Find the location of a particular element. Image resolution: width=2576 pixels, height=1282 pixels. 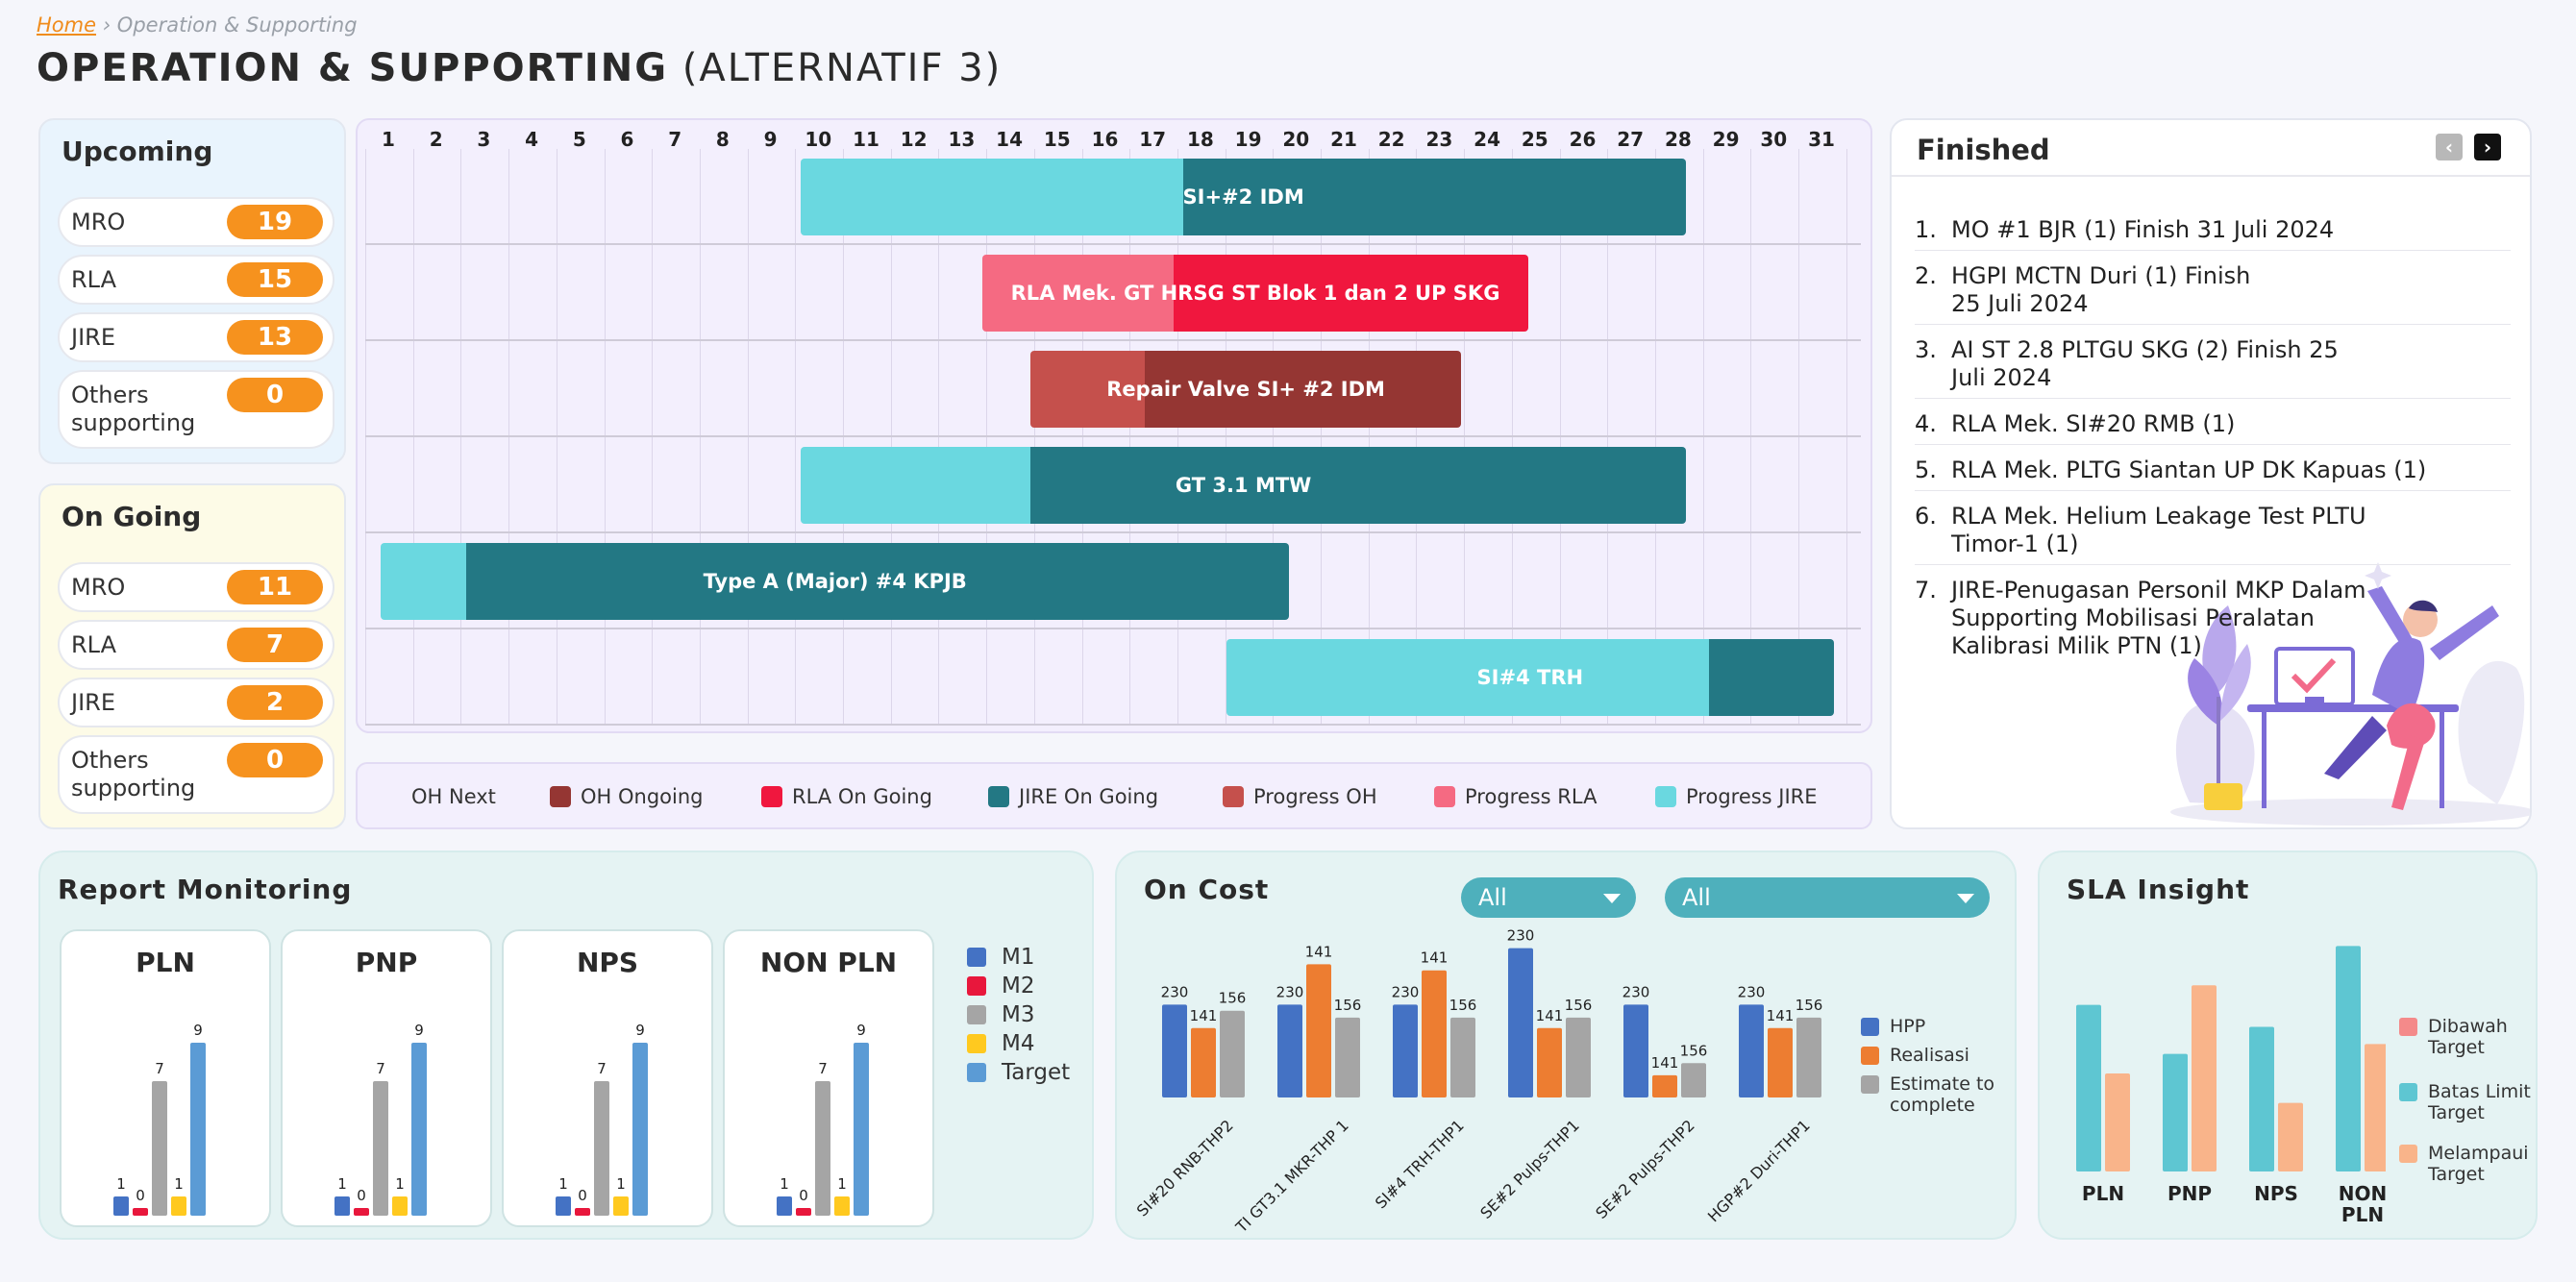

legend-progress-jire: Progress JIRE is located at coordinates (1736, 796).